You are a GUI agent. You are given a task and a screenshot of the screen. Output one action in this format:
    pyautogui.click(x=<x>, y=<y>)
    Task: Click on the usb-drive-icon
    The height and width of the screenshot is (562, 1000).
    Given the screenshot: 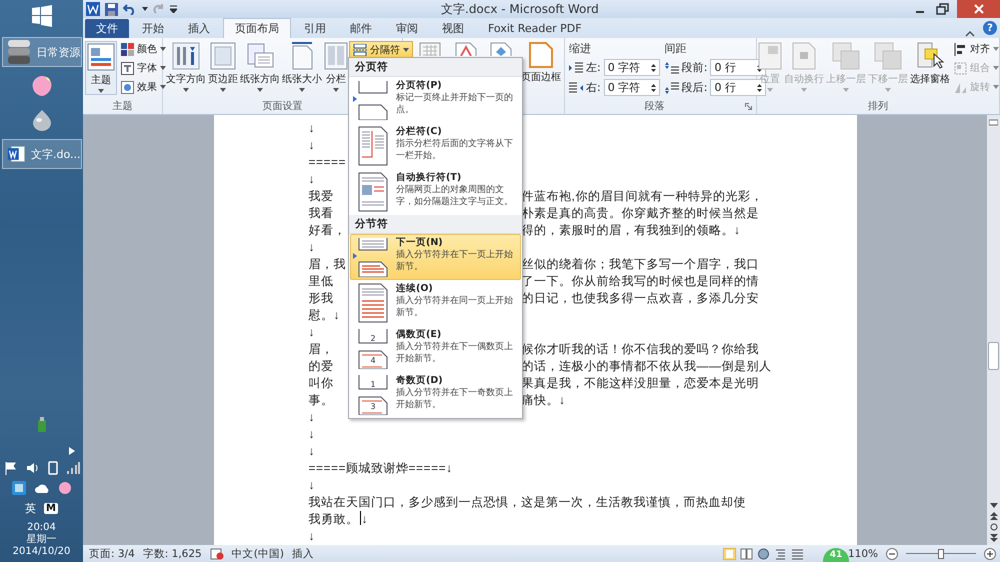 What is the action you would take?
    pyautogui.click(x=41, y=425)
    